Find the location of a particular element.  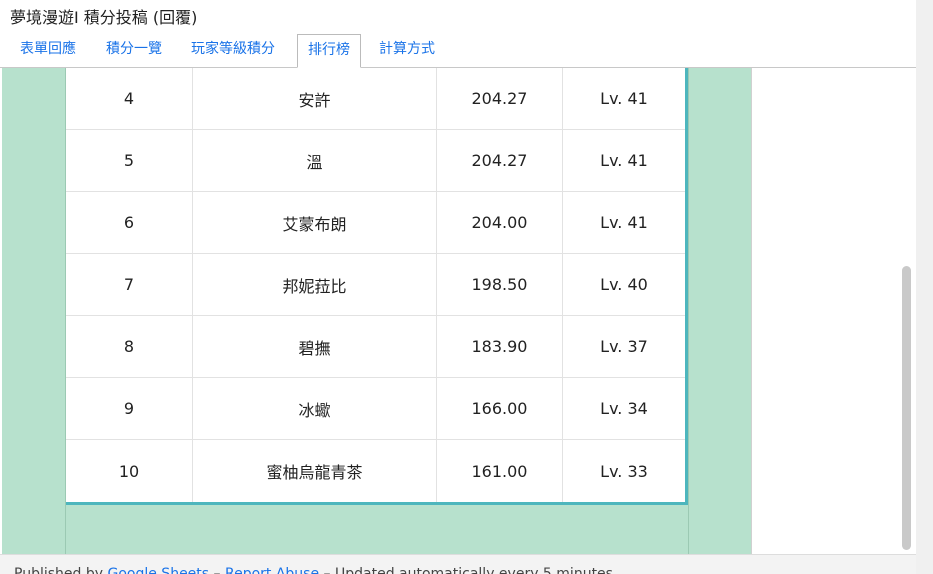

table-row: 6 艾蒙布朗 204.00 Lv. 41 is located at coordinates (375, 223).